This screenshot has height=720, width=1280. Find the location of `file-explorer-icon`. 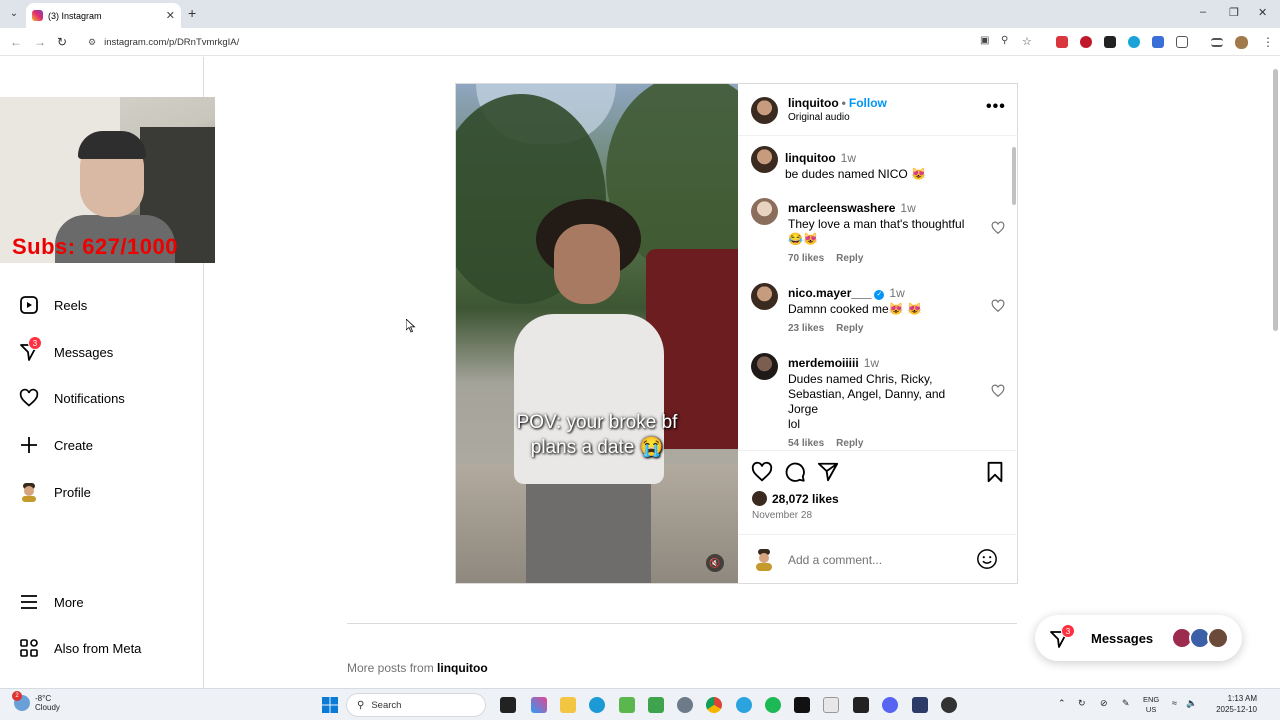

file-explorer-icon is located at coordinates (568, 705).